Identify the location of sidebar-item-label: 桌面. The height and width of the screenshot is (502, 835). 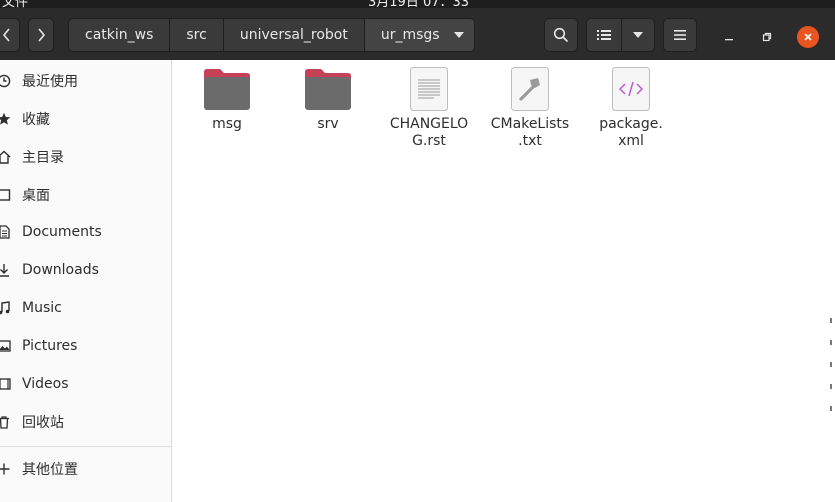
(36, 196).